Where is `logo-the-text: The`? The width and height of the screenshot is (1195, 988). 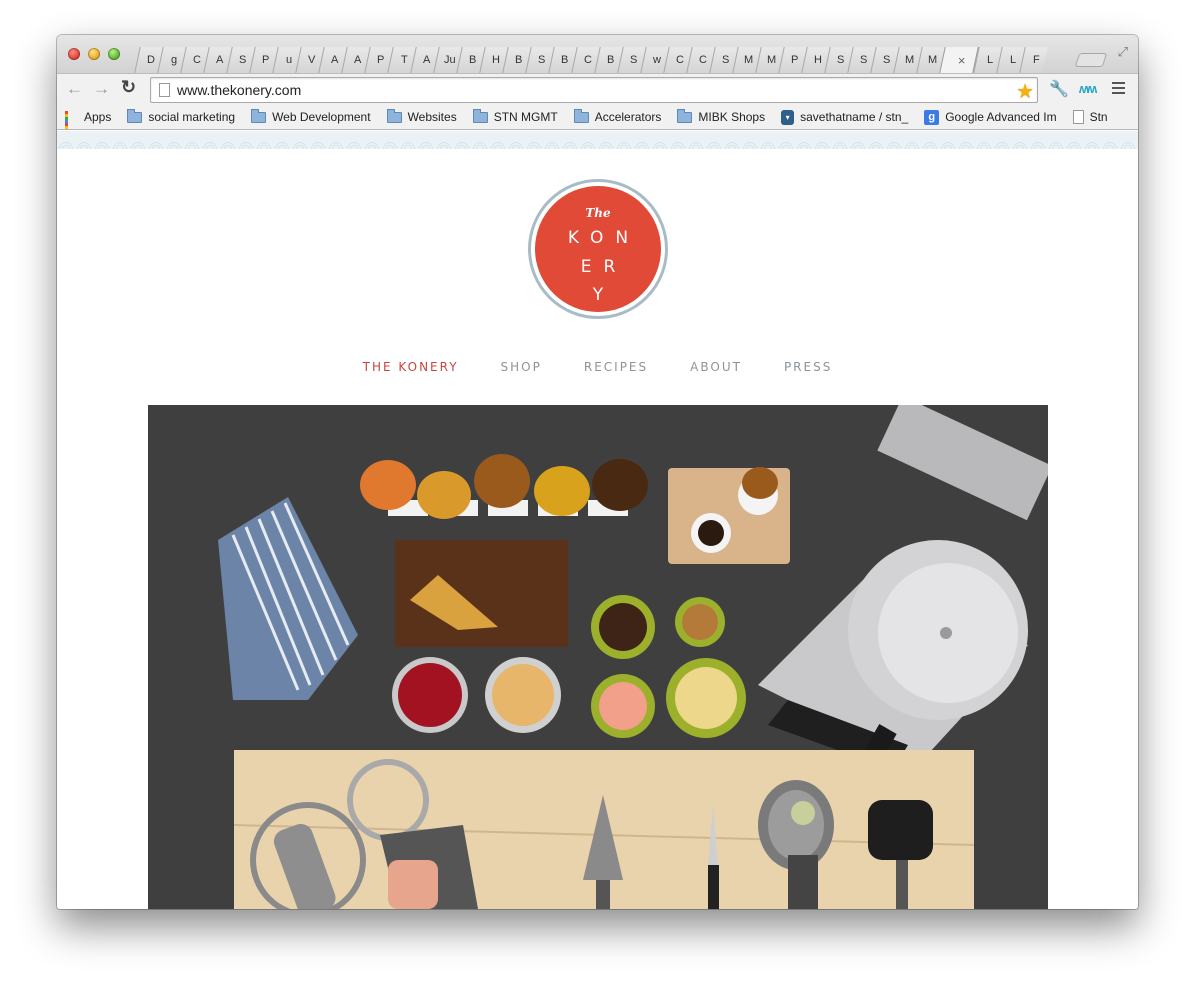
logo-the-text: The is located at coordinates (598, 213).